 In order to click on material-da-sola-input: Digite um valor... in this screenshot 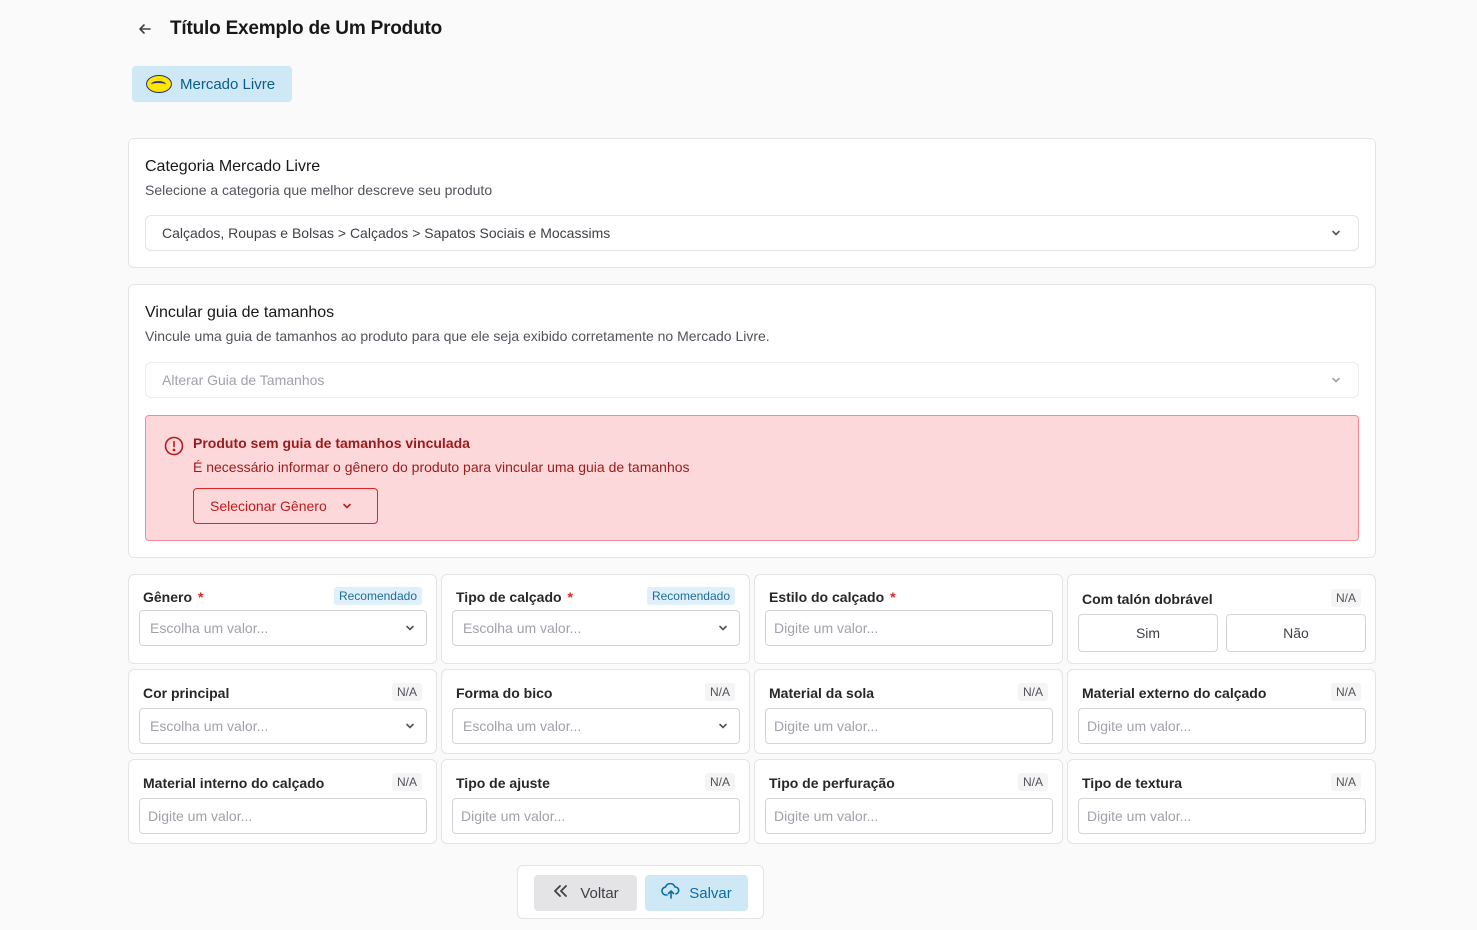, I will do `click(909, 726)`.